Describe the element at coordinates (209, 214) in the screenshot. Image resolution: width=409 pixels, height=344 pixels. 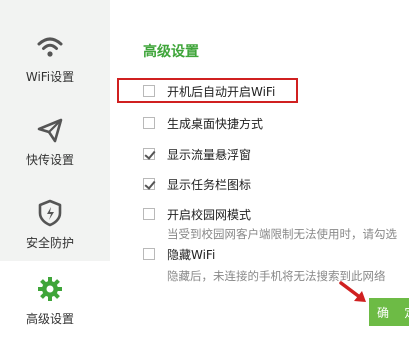
I see `option-label: 开启校园网模式` at that location.